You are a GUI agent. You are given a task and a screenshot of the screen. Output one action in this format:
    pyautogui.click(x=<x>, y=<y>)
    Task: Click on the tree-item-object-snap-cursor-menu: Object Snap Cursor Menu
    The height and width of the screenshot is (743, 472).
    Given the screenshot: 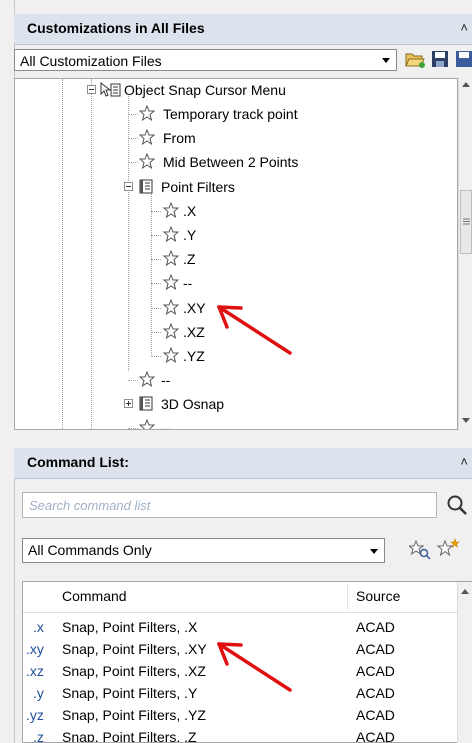 What is the action you would take?
    pyautogui.click(x=230, y=90)
    